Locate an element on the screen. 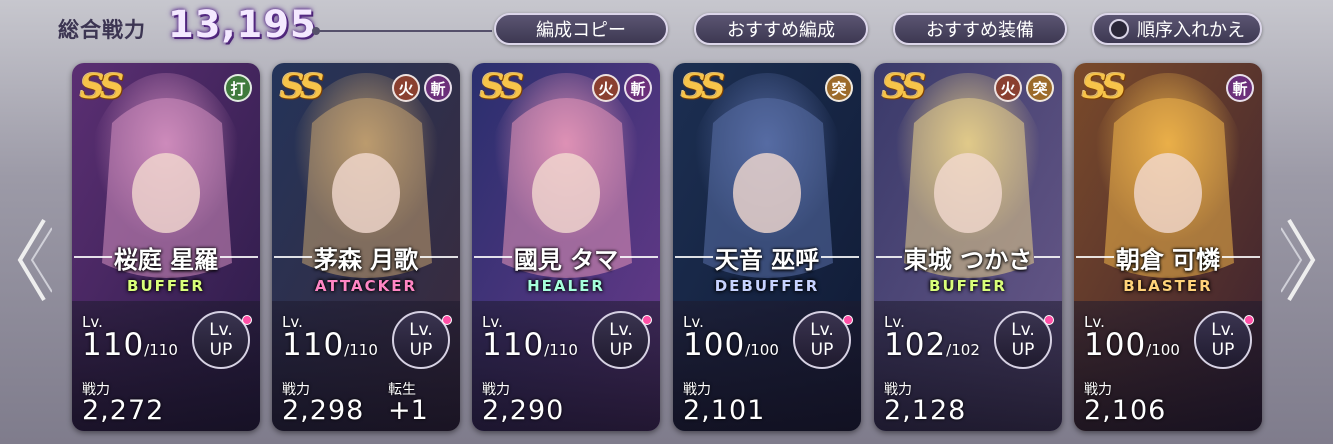  power-value: 2,290 is located at coordinates (523, 410).